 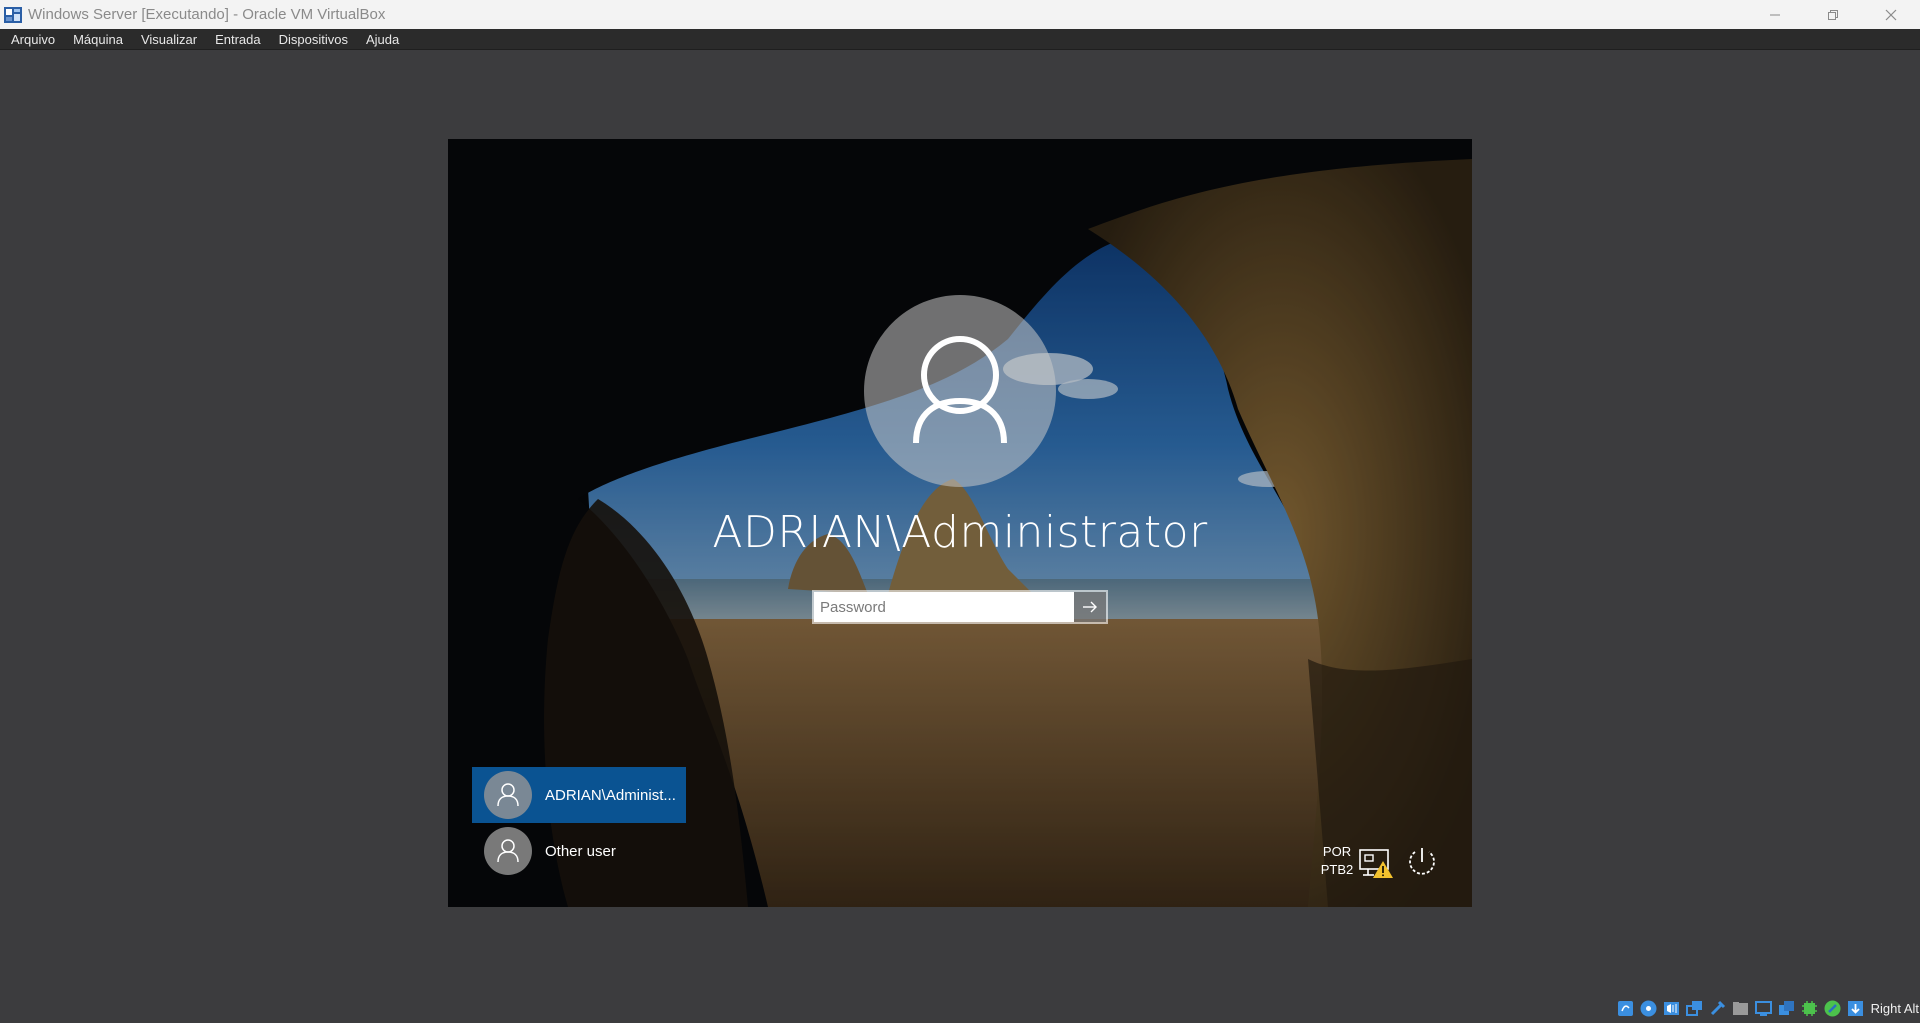 I want to click on window-controls, so click(x=1833, y=14).